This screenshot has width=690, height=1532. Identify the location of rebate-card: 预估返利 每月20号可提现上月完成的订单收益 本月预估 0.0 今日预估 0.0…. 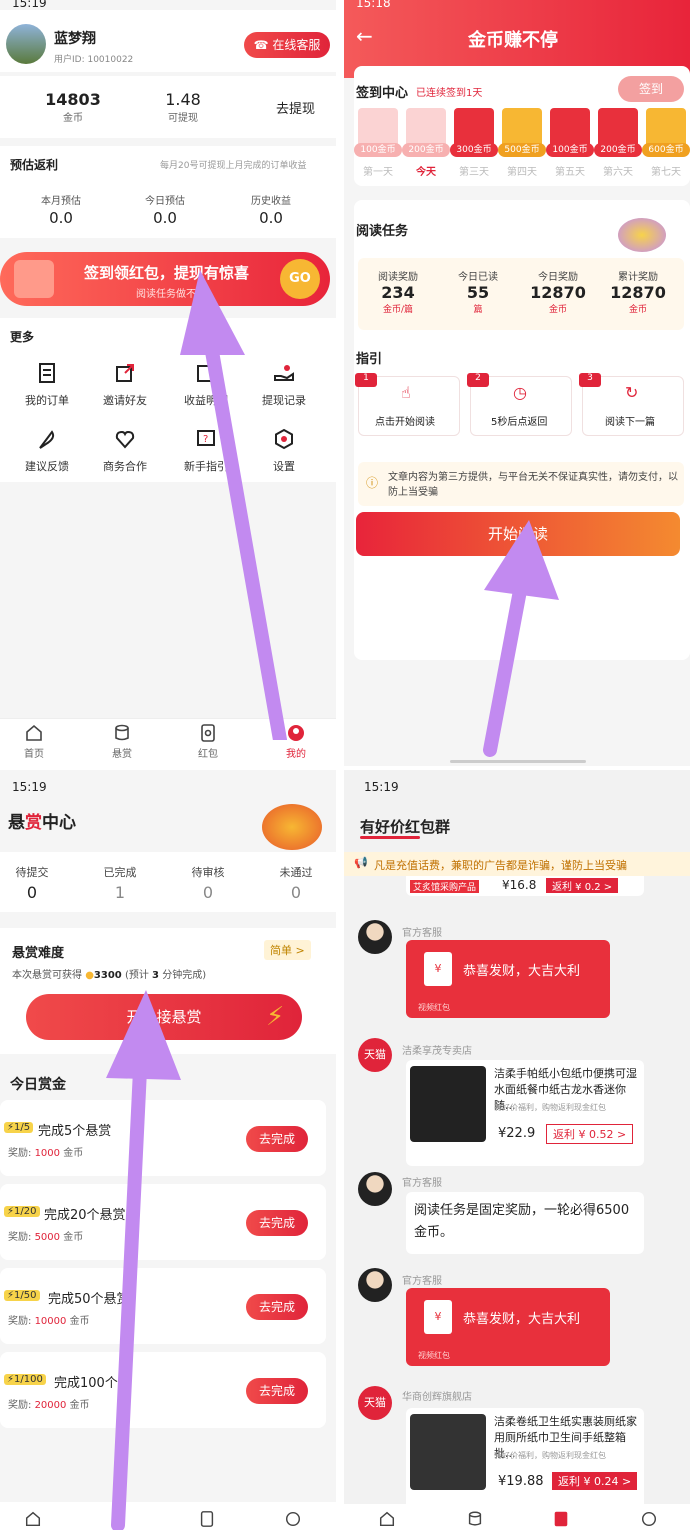
(168, 192).